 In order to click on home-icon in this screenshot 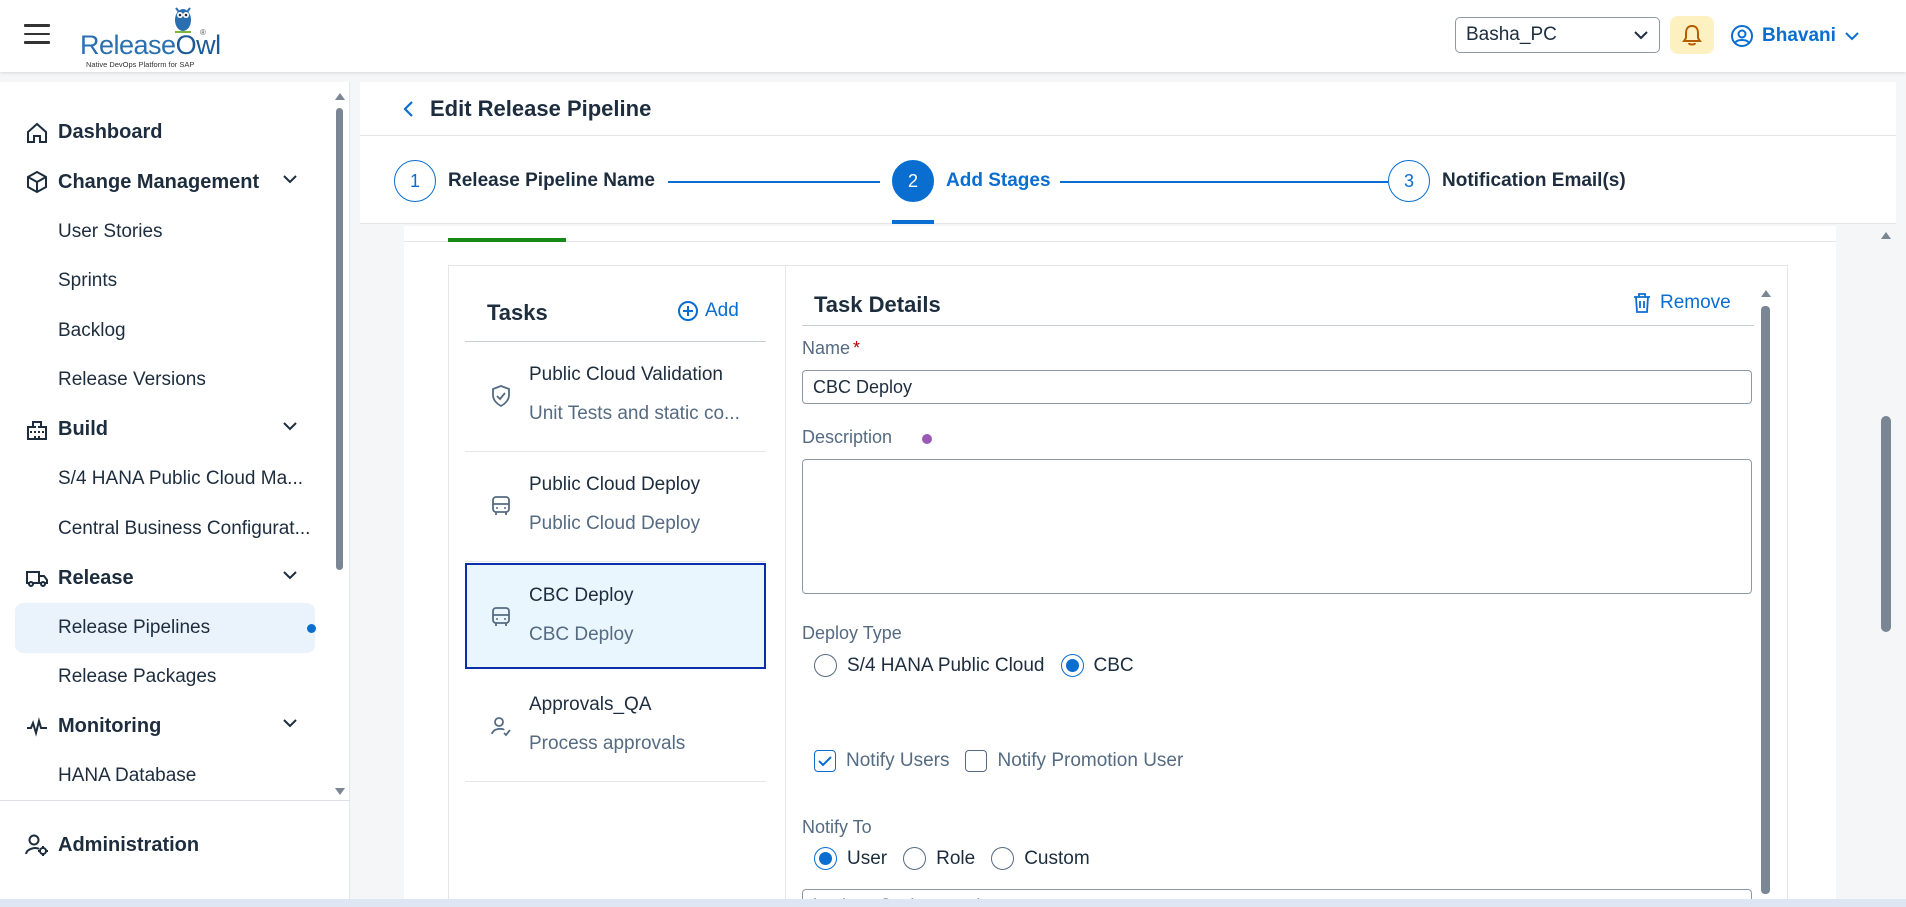, I will do `click(37, 133)`.